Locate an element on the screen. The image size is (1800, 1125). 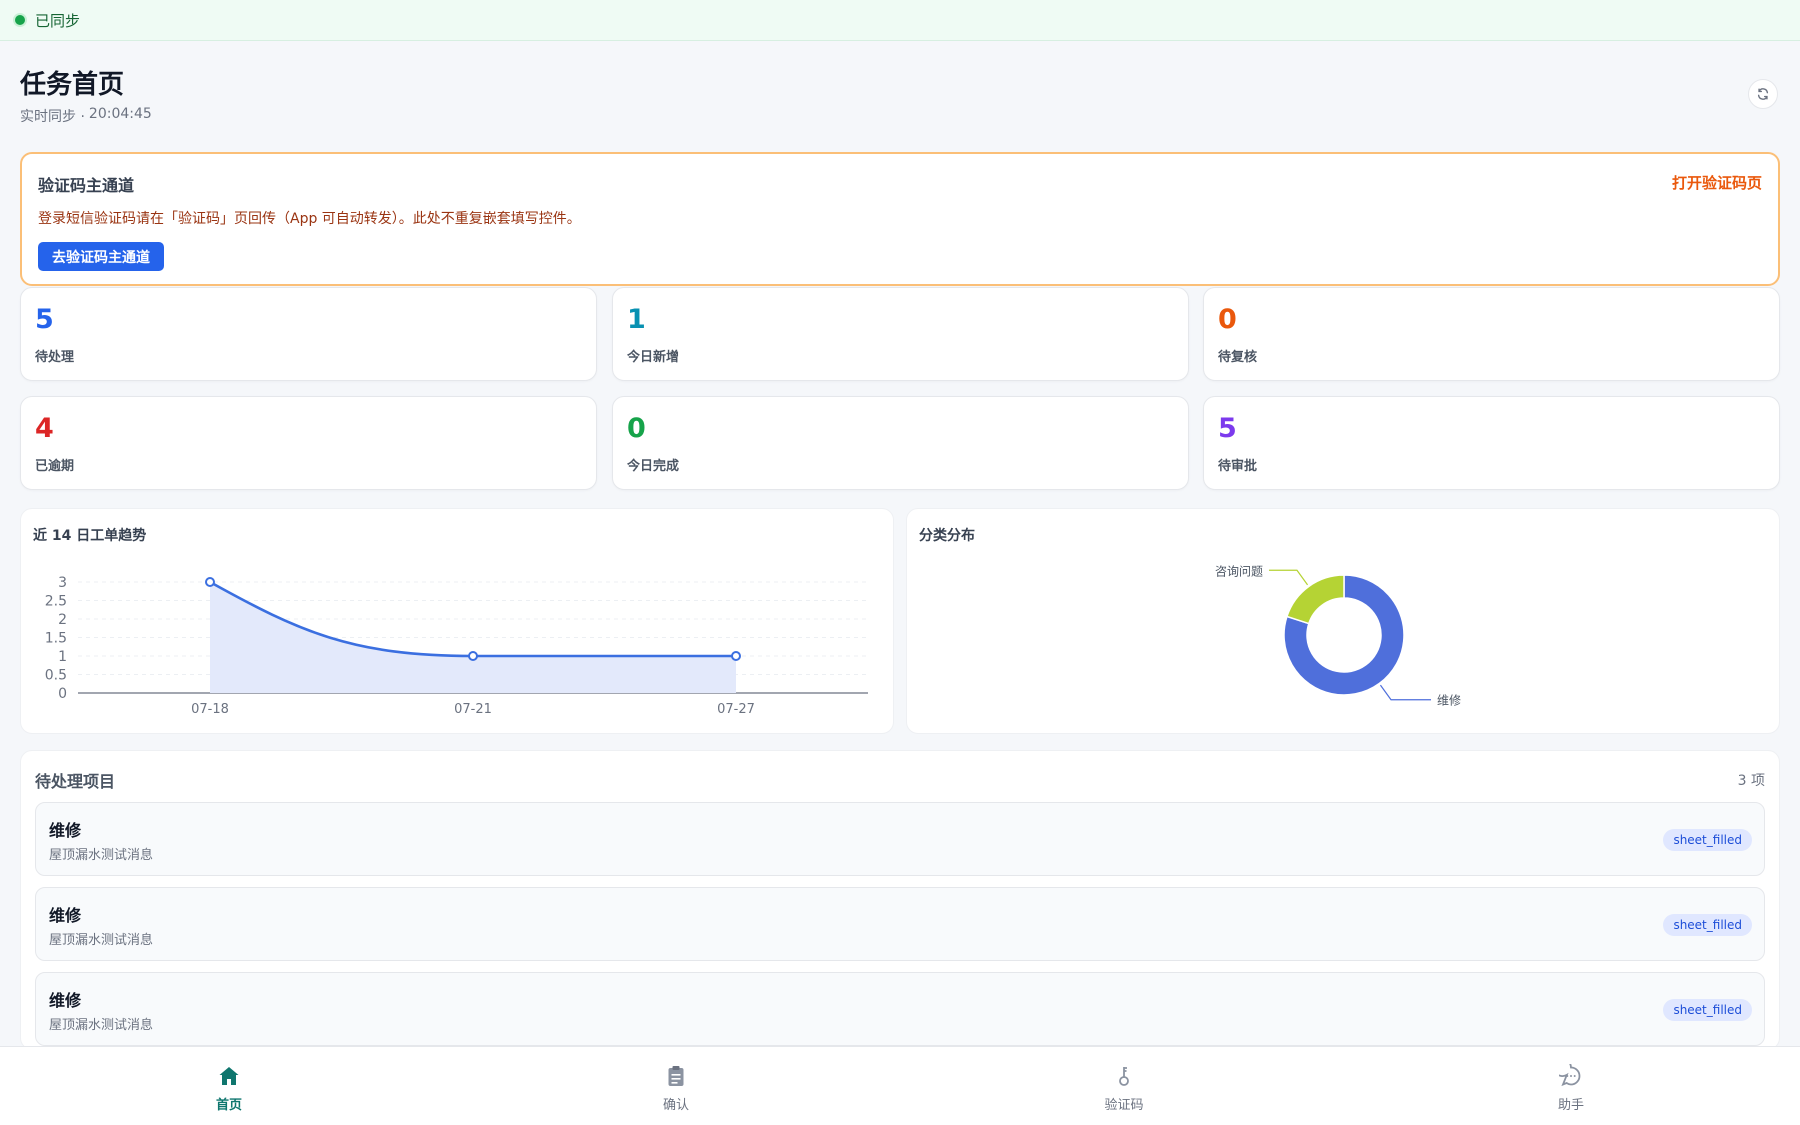
trend-chart-card: 近 14 日工单趋势 0 0.5 1 1.5 2 2.5 3 07-18 07-21 07-27 is located at coordinates (457, 621).